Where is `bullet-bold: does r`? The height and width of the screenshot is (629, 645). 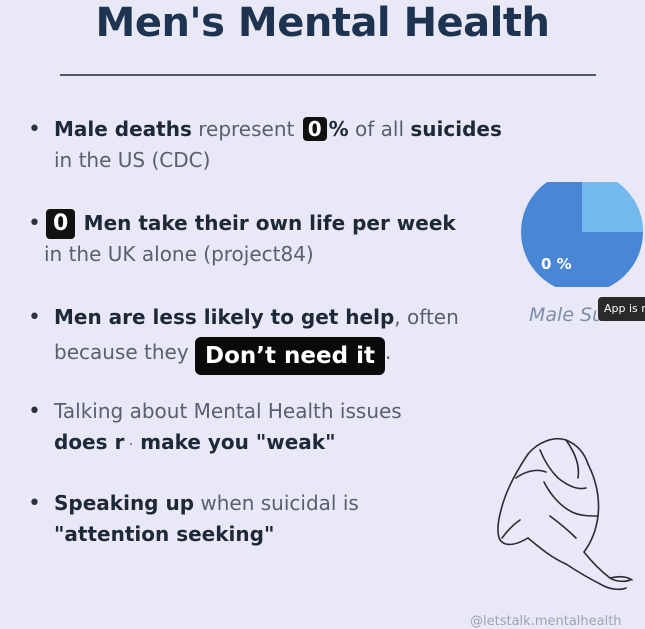
bullet-bold: does r is located at coordinates (89, 442).